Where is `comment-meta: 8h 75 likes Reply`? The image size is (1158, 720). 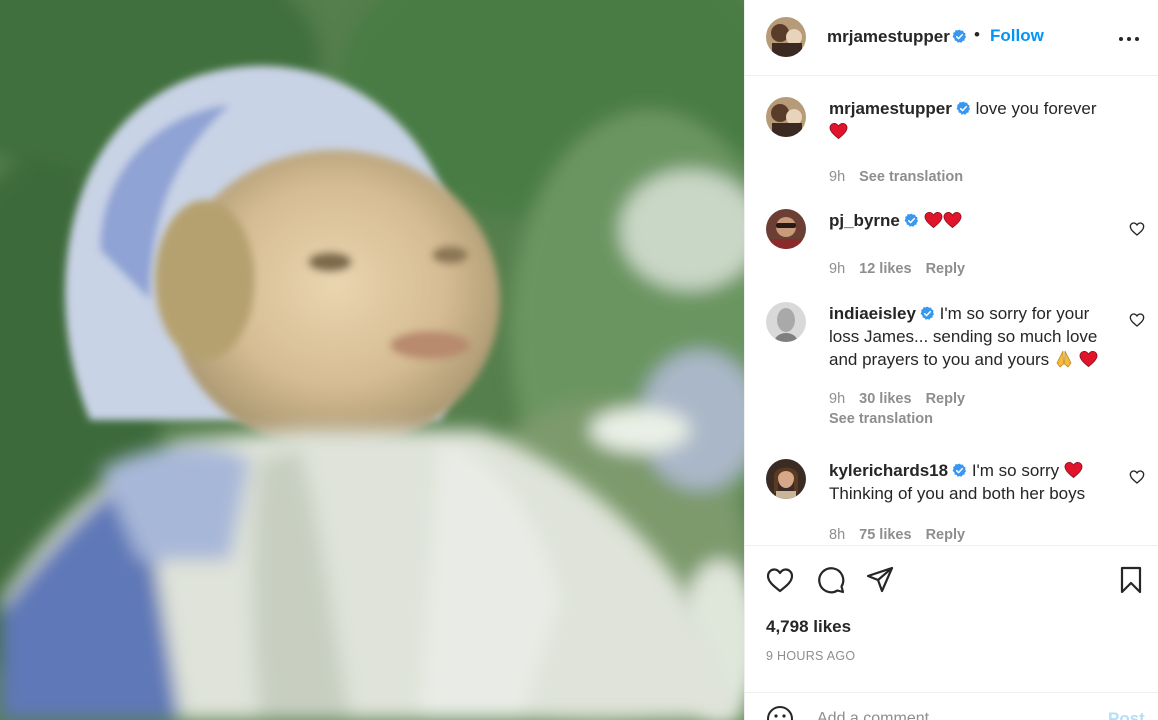
comment-meta: 8h 75 likes Reply is located at coordinates (904, 535).